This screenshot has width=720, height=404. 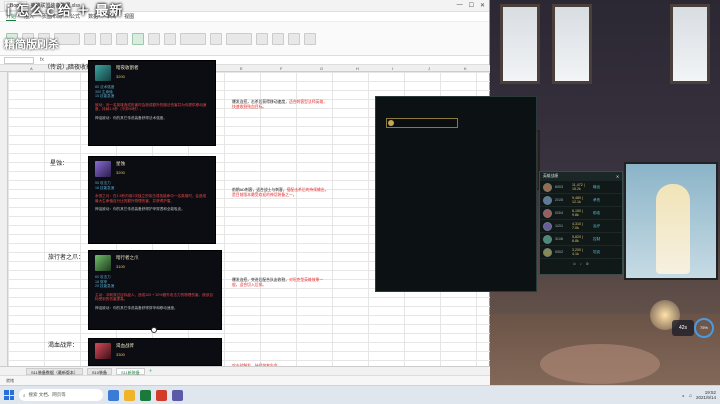 What do you see at coordinates (551, 176) in the screenshot?
I see `scoreboard-title: 英雄战绩` at bounding box center [551, 176].